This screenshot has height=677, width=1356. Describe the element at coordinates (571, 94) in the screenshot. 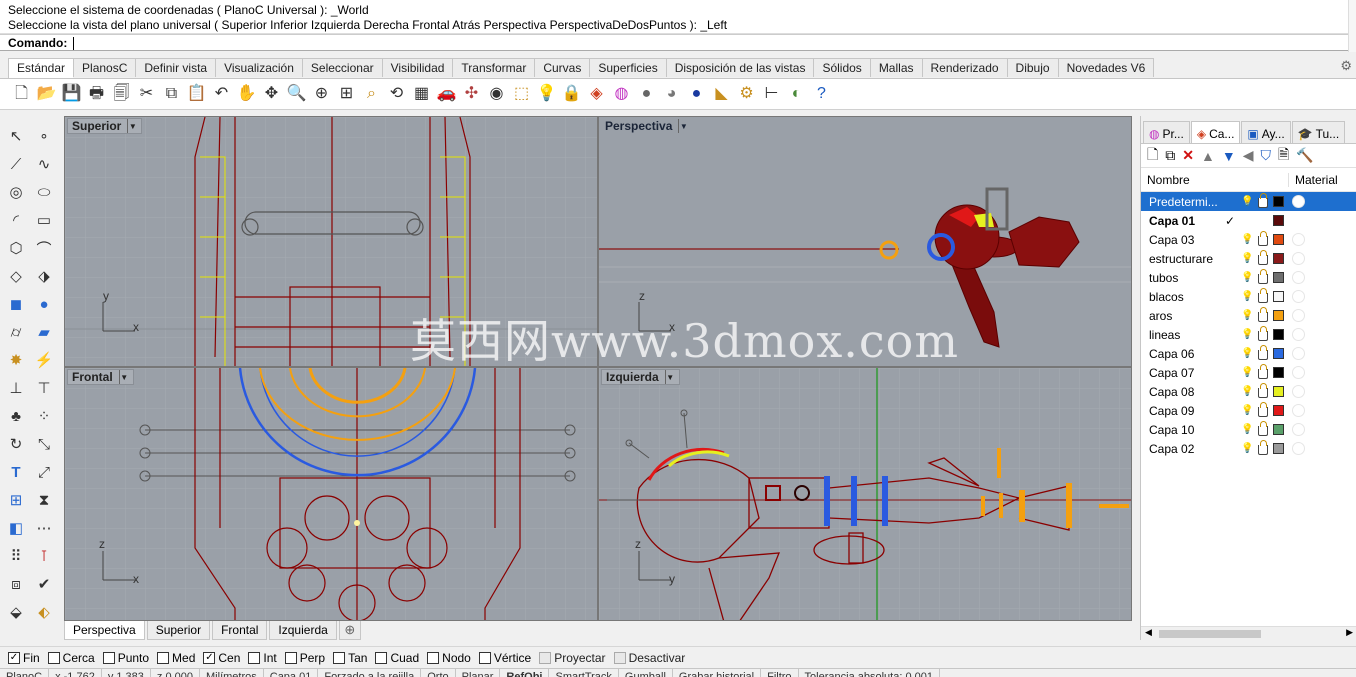

I see `lock-icon: 🔒` at that location.